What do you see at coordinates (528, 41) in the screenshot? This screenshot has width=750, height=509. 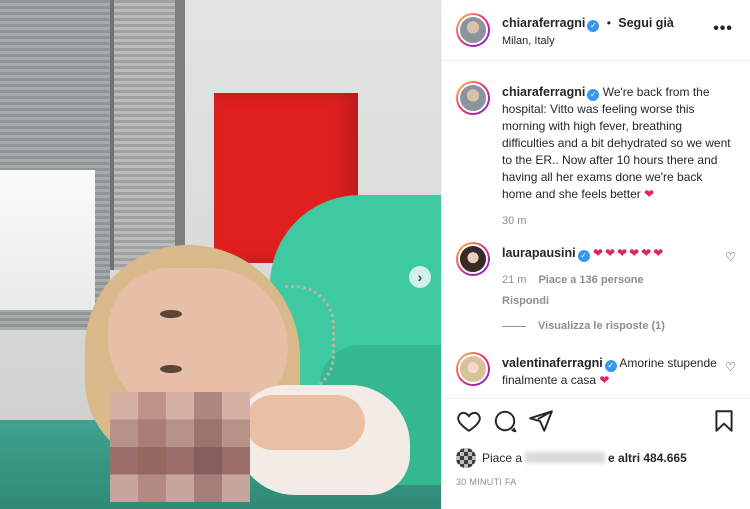 I see `post-location: Milan, Italy` at bounding box center [528, 41].